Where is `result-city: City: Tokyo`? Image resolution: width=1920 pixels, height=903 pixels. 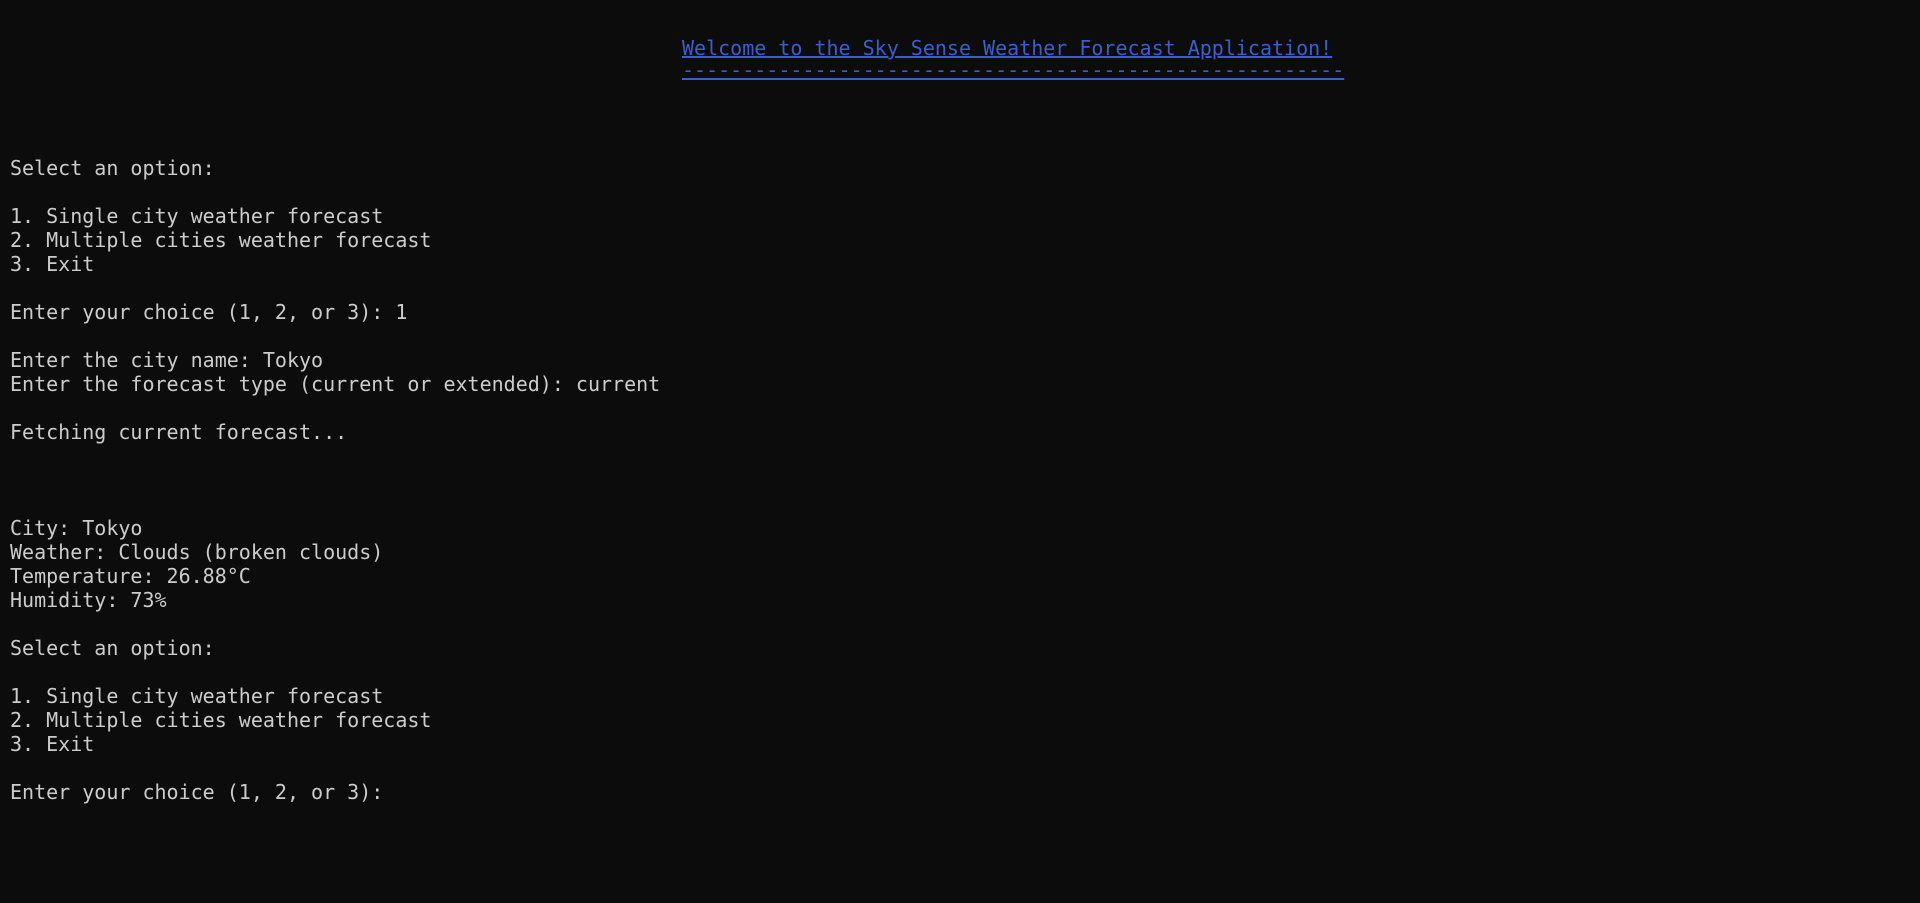
result-city: City: Tokyo is located at coordinates (76, 528).